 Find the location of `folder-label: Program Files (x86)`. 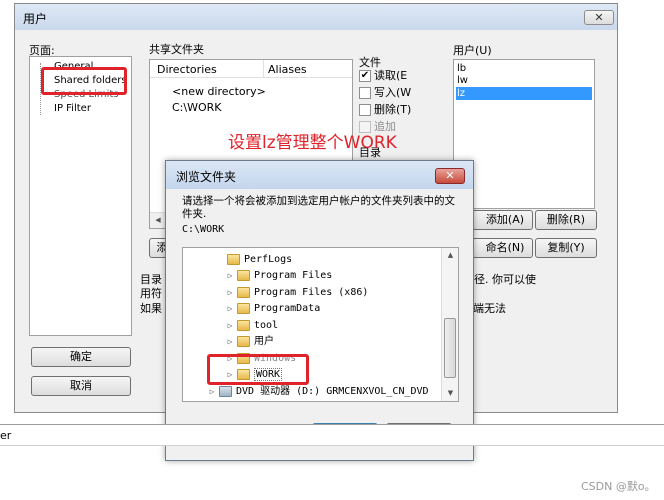

folder-label: Program Files (x86) is located at coordinates (311, 292).